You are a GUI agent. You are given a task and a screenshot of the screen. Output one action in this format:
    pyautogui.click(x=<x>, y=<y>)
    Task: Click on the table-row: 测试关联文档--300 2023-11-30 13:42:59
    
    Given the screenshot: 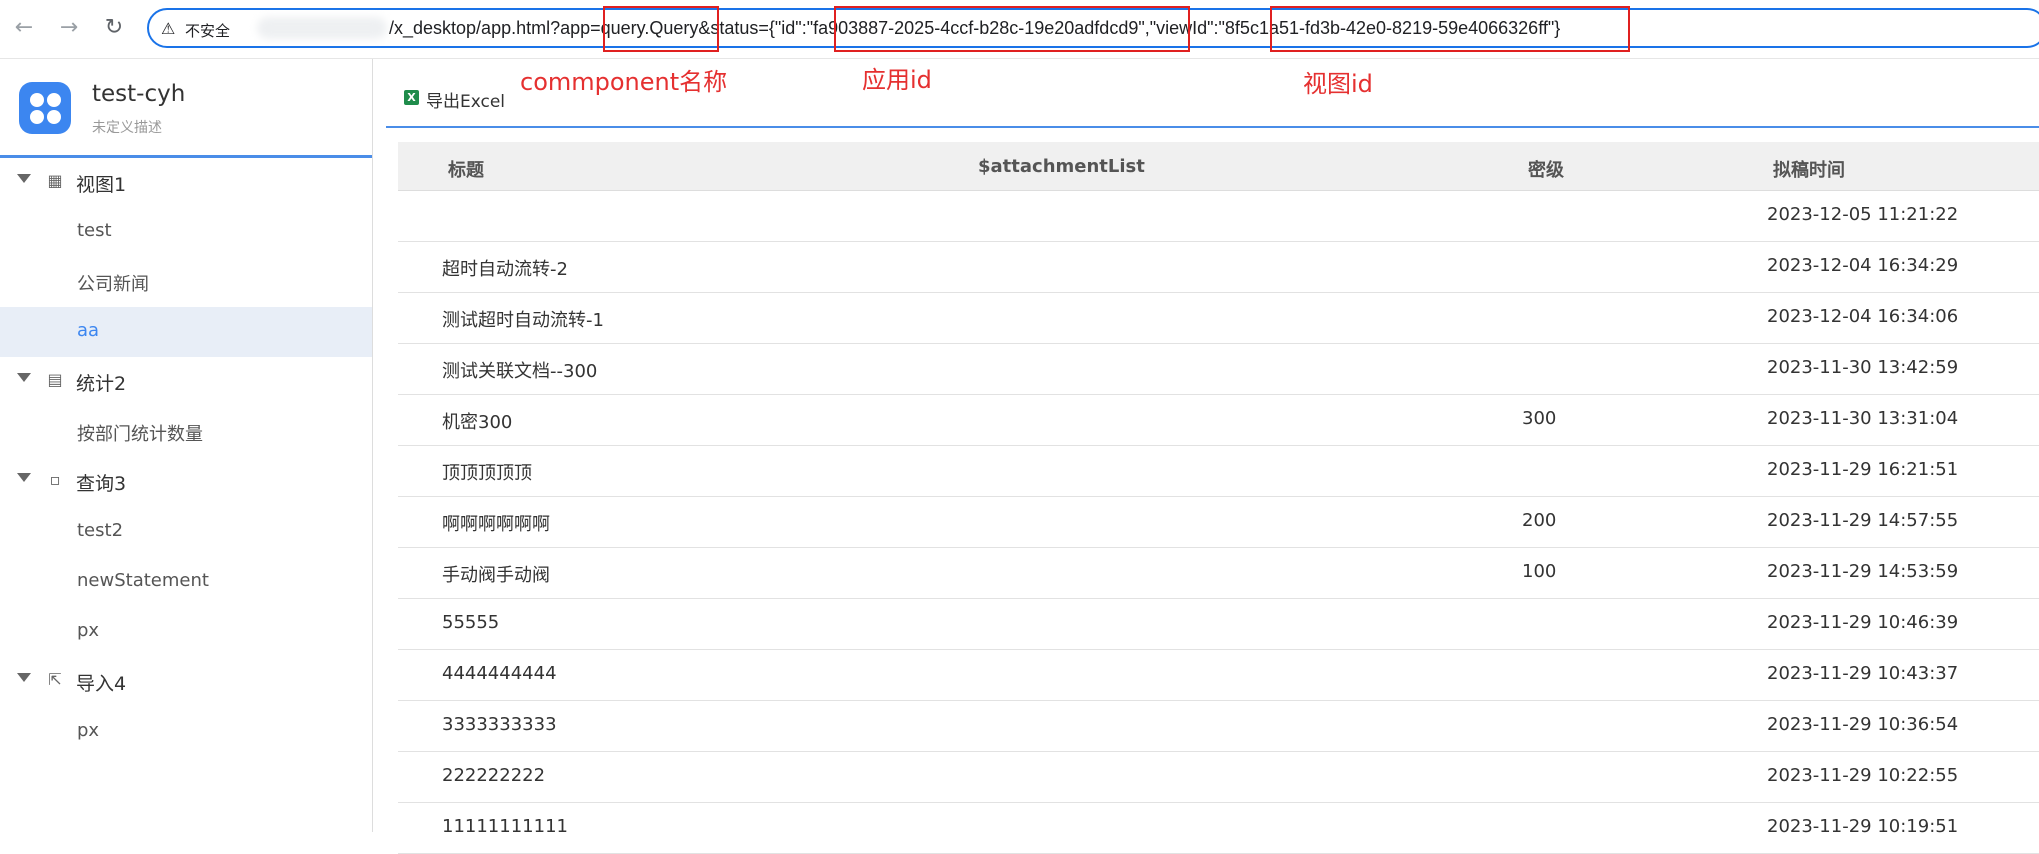 What is the action you would take?
    pyautogui.click(x=1218, y=369)
    